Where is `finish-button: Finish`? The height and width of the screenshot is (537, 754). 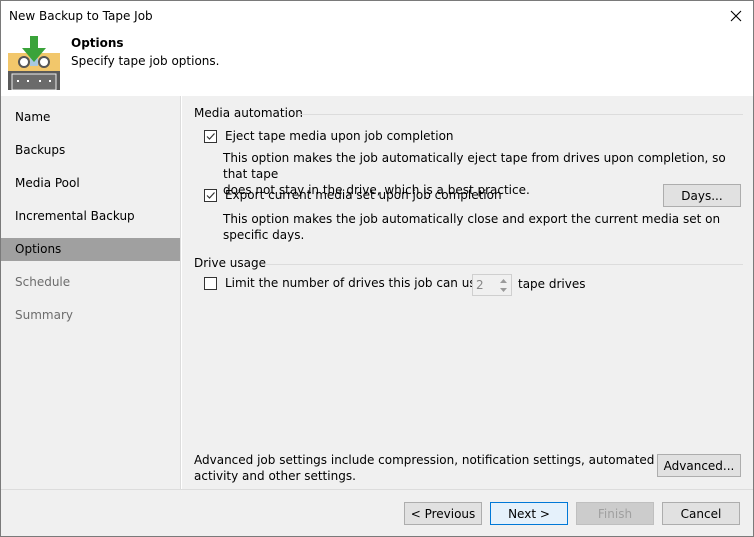 finish-button: Finish is located at coordinates (615, 513).